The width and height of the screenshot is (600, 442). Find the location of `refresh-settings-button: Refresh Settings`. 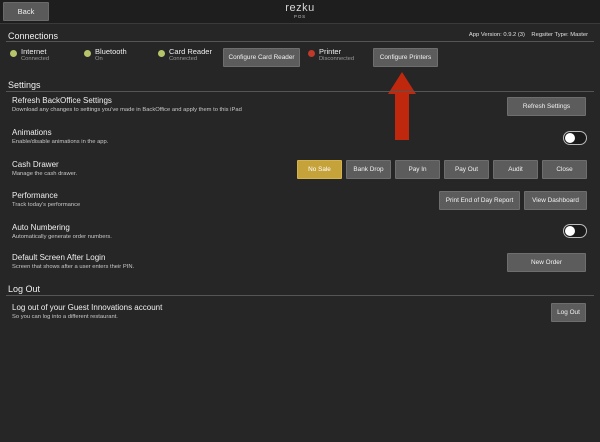

refresh-settings-button: Refresh Settings is located at coordinates (546, 106).